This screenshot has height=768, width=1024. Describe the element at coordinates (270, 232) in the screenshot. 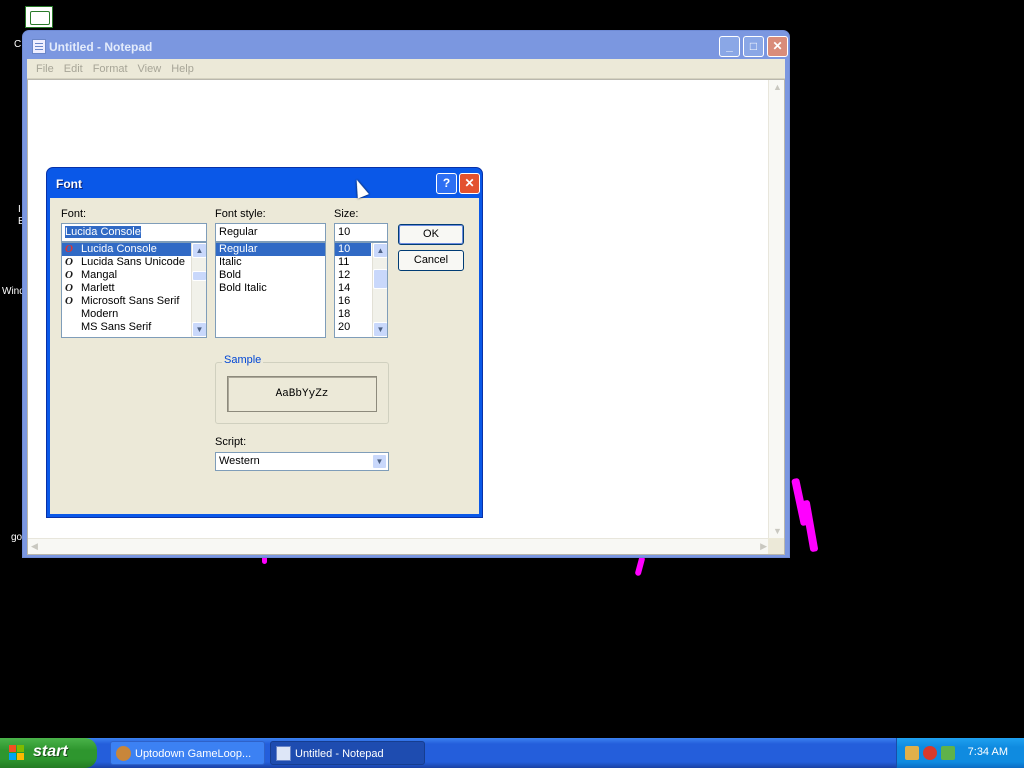

I see `font-style-input: Regular` at that location.